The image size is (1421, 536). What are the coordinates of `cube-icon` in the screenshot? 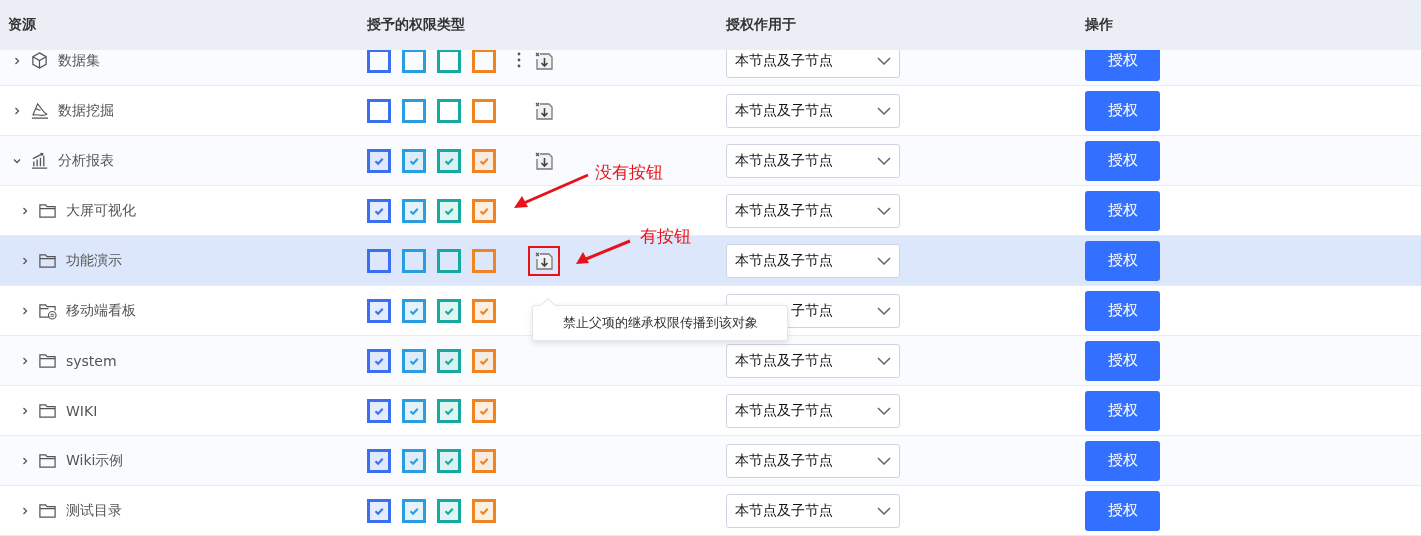 It's located at (39, 60).